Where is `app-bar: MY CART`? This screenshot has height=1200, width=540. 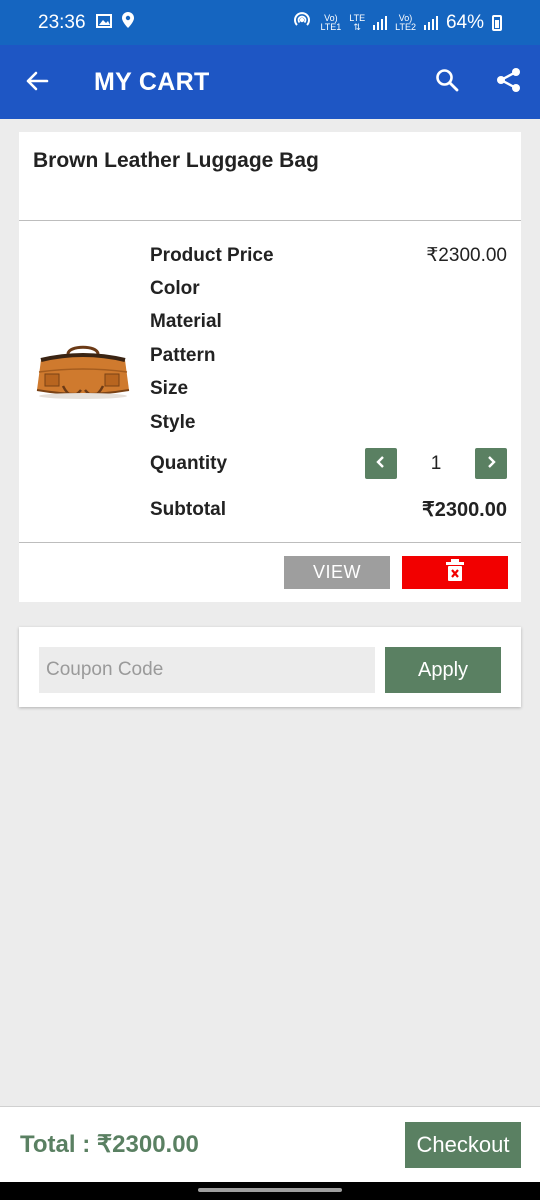 app-bar: MY CART is located at coordinates (270, 82).